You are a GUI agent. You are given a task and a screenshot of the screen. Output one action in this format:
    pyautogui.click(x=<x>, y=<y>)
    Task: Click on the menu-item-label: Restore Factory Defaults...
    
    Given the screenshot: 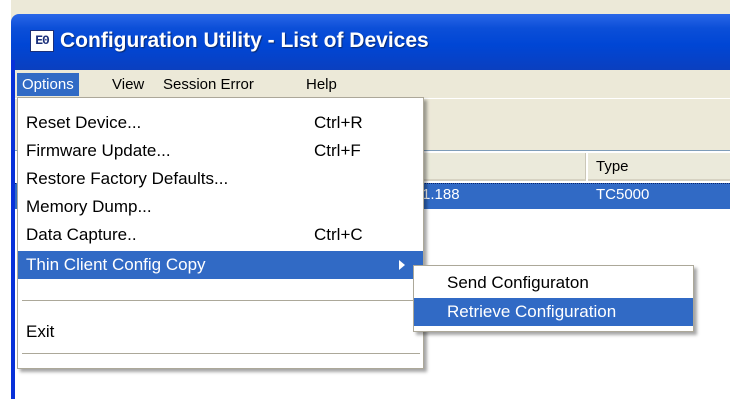 What is the action you would take?
    pyautogui.click(x=127, y=178)
    